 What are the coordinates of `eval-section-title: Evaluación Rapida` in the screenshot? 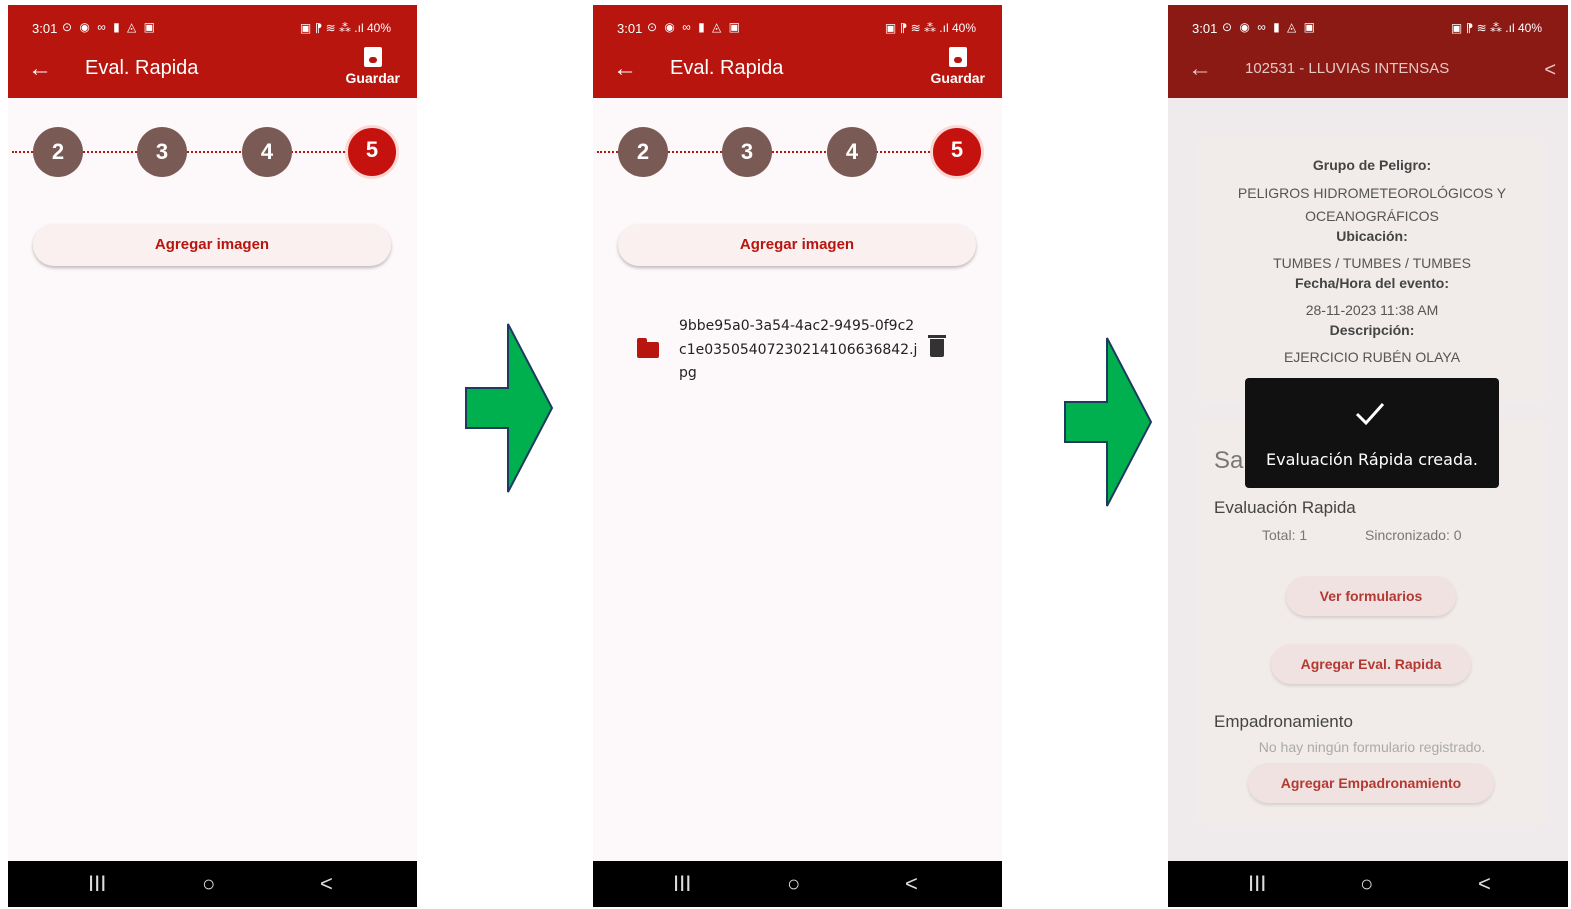 It's located at (1285, 507).